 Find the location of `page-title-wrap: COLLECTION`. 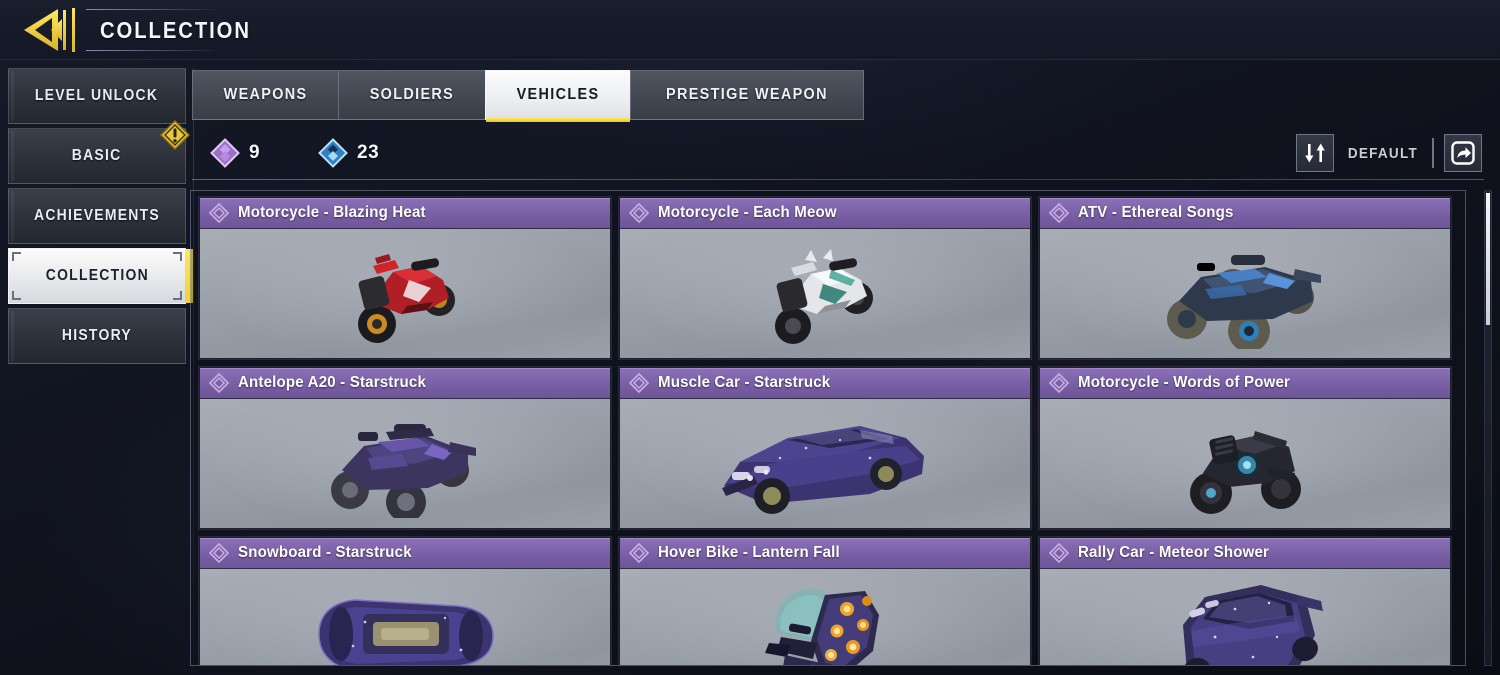

page-title-wrap: COLLECTION is located at coordinates (181, 30).